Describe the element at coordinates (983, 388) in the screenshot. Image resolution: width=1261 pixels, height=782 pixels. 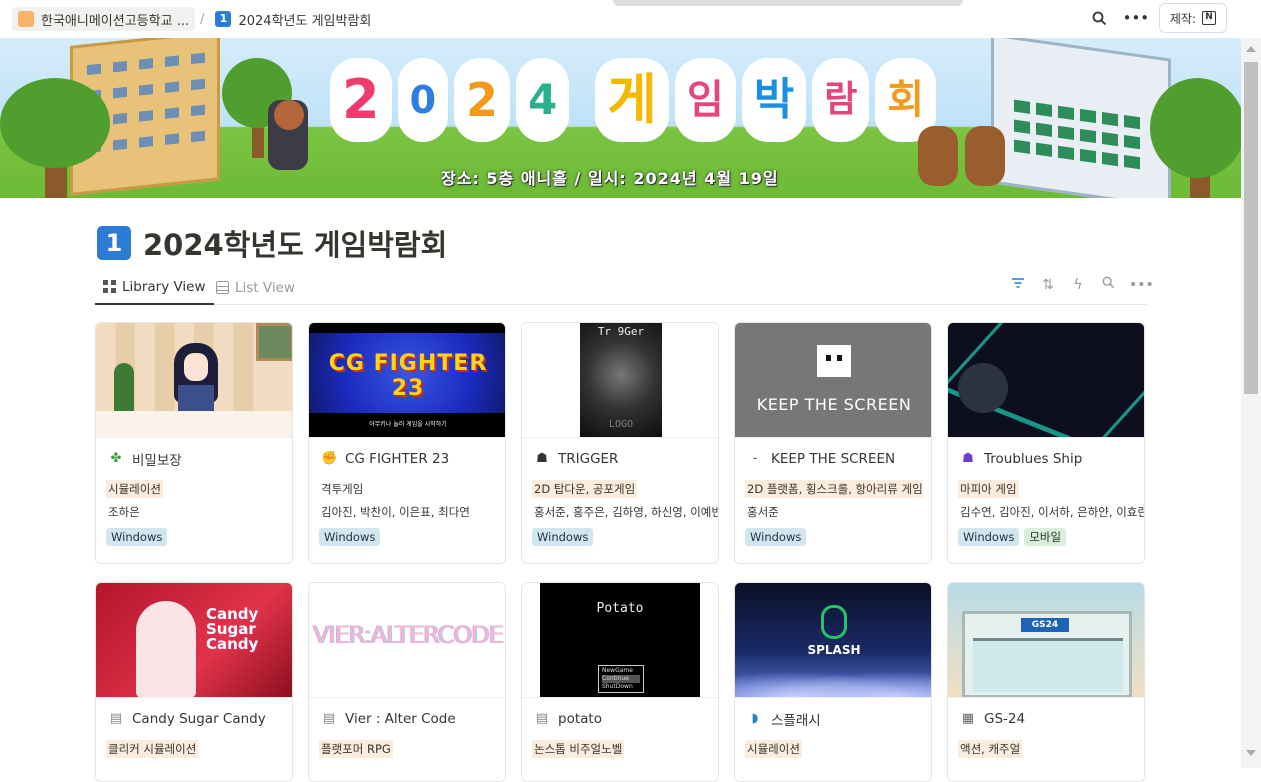
I see `cover-figure` at that location.